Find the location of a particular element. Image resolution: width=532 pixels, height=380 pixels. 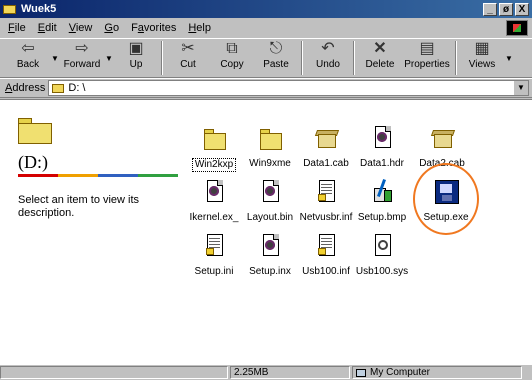

paint-icon is located at coordinates (382, 192).